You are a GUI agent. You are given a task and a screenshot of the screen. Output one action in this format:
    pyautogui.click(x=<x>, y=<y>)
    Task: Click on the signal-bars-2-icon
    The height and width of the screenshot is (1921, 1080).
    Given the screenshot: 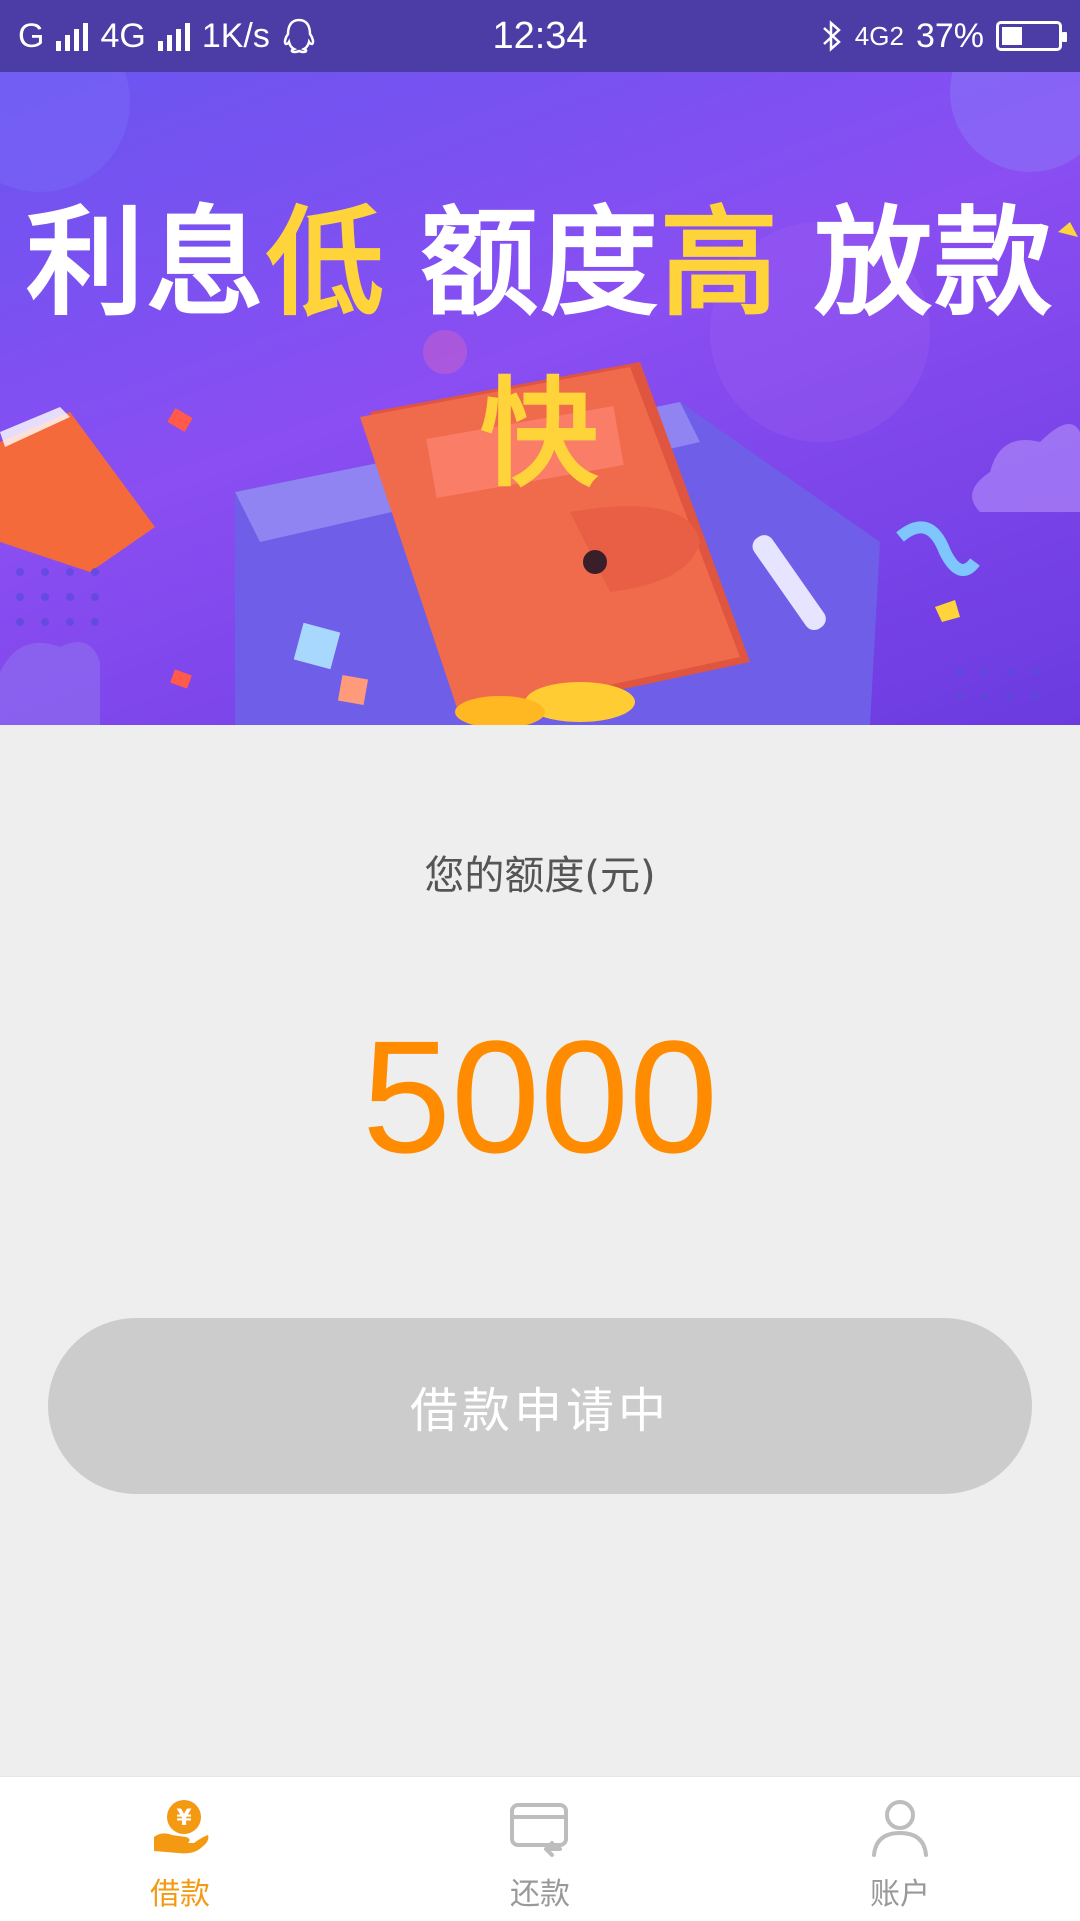 What is the action you would take?
    pyautogui.click(x=173, y=36)
    